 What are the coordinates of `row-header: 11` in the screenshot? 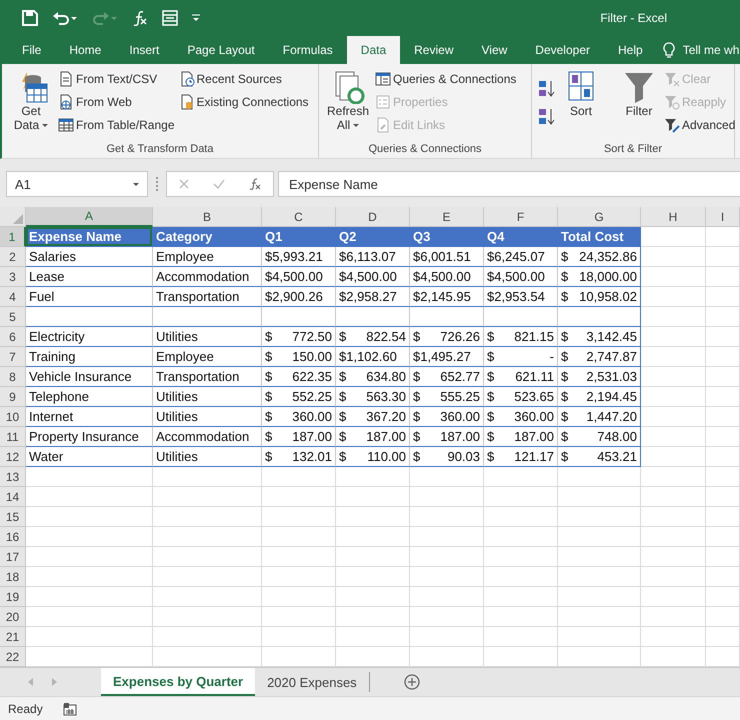 It's located at (13, 437).